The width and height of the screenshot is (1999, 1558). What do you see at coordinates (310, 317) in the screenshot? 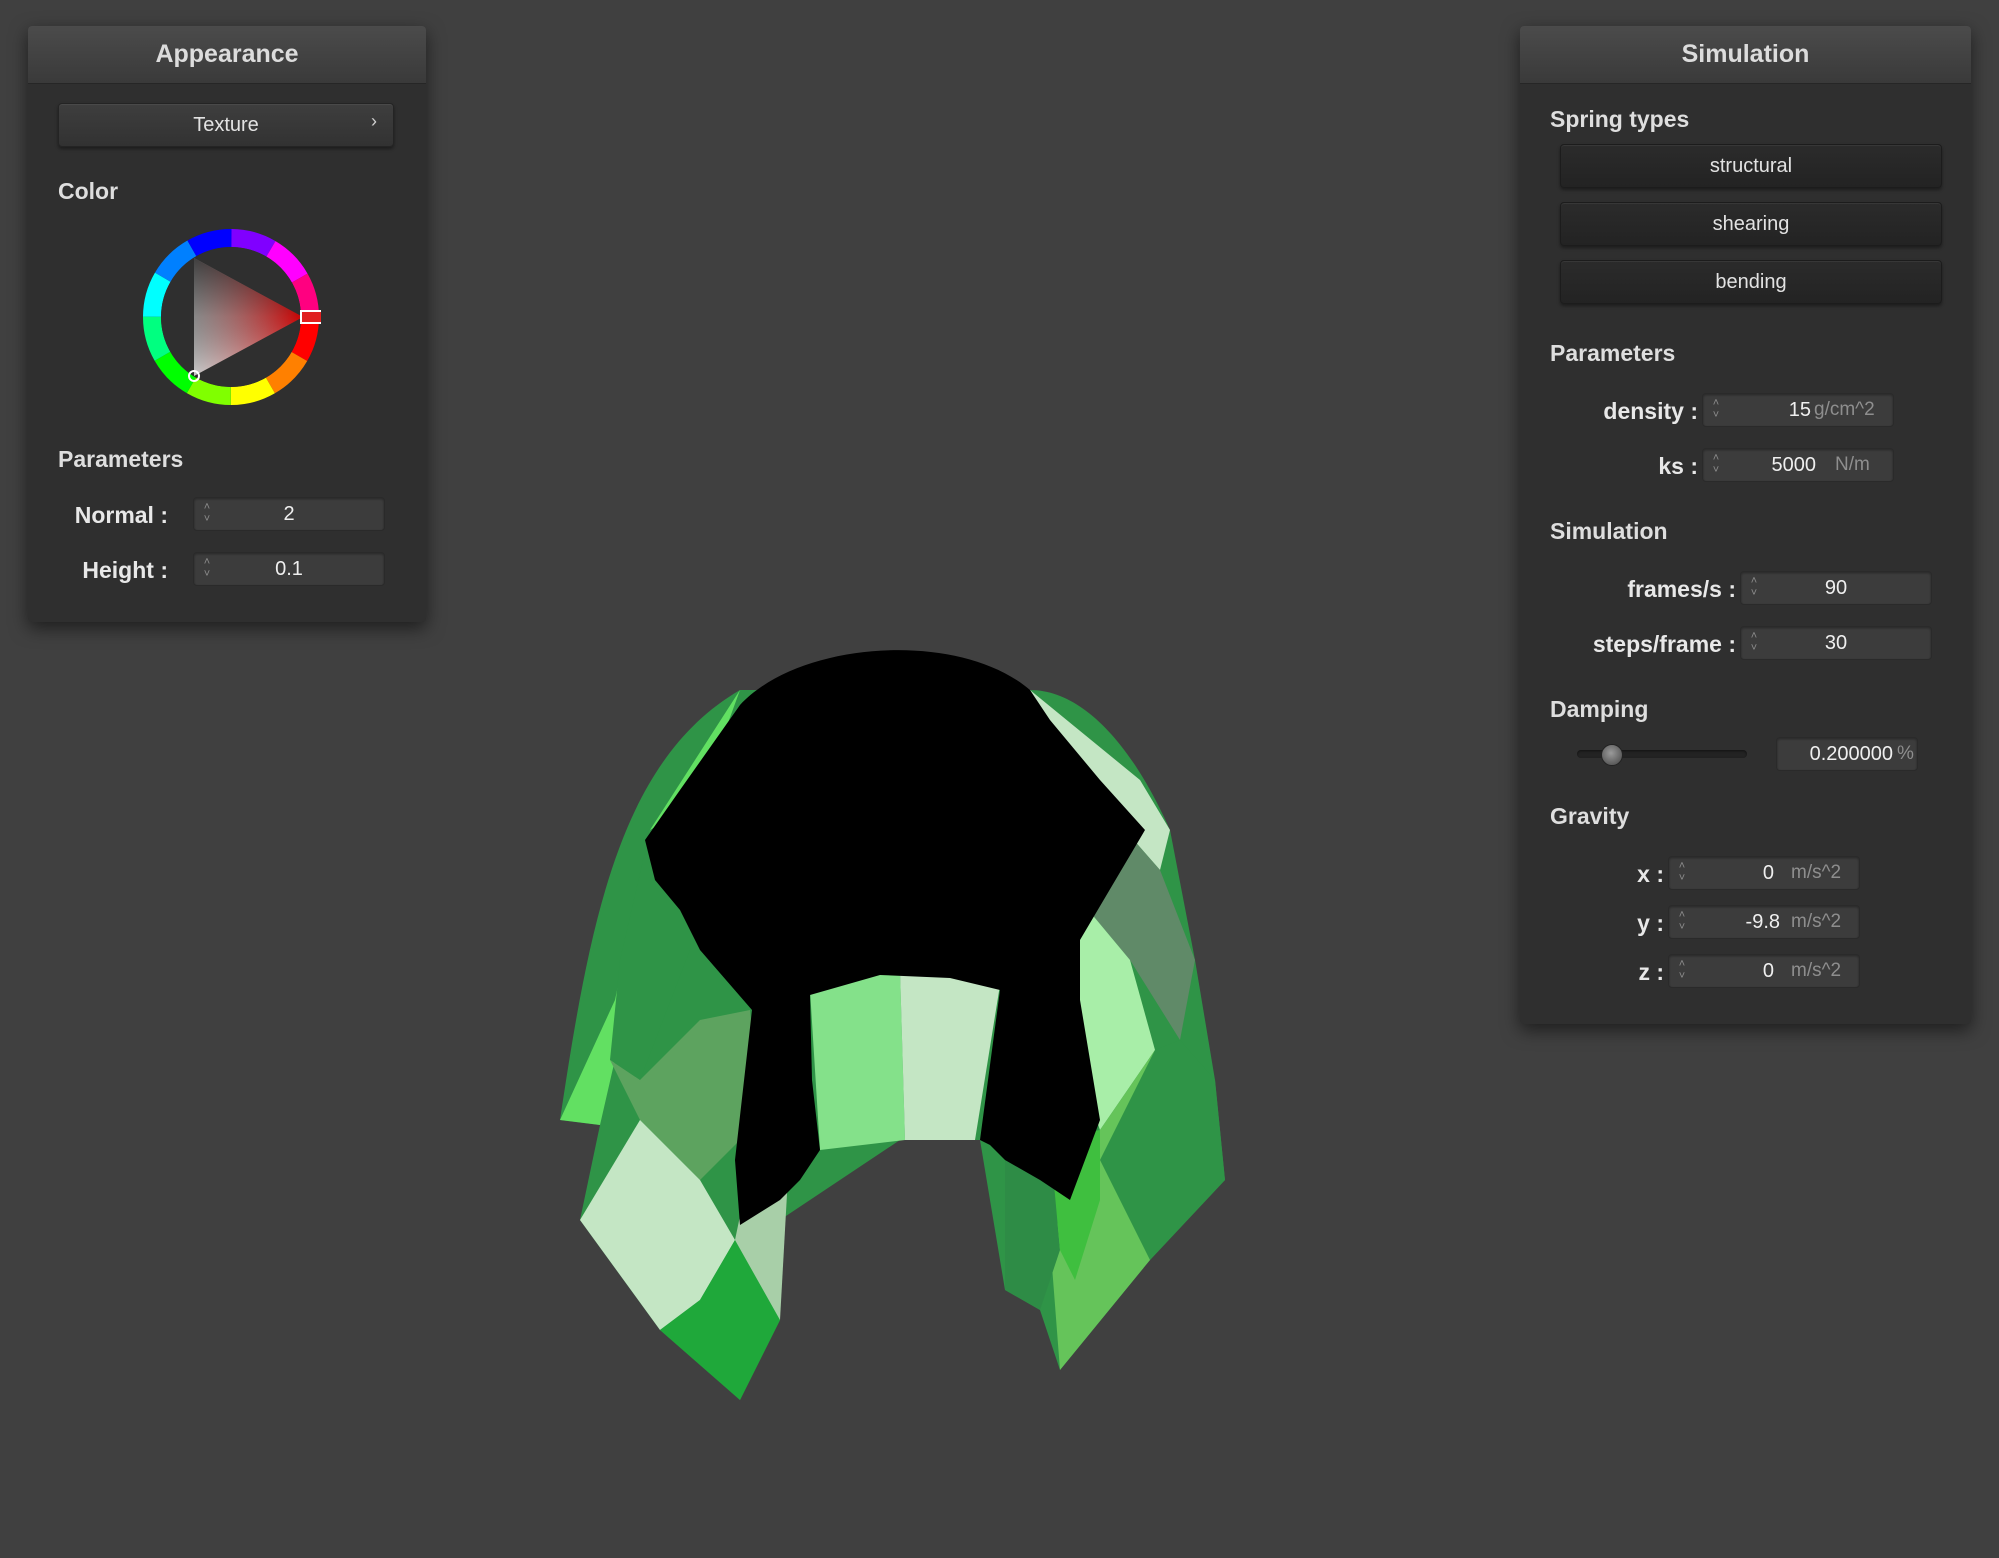
I see `hue-marker` at bounding box center [310, 317].